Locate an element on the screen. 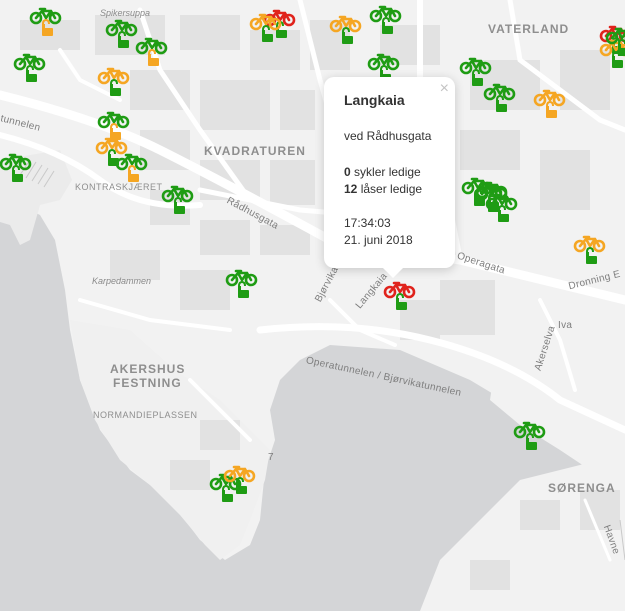  bikes-count: 0 is located at coordinates (347, 172).